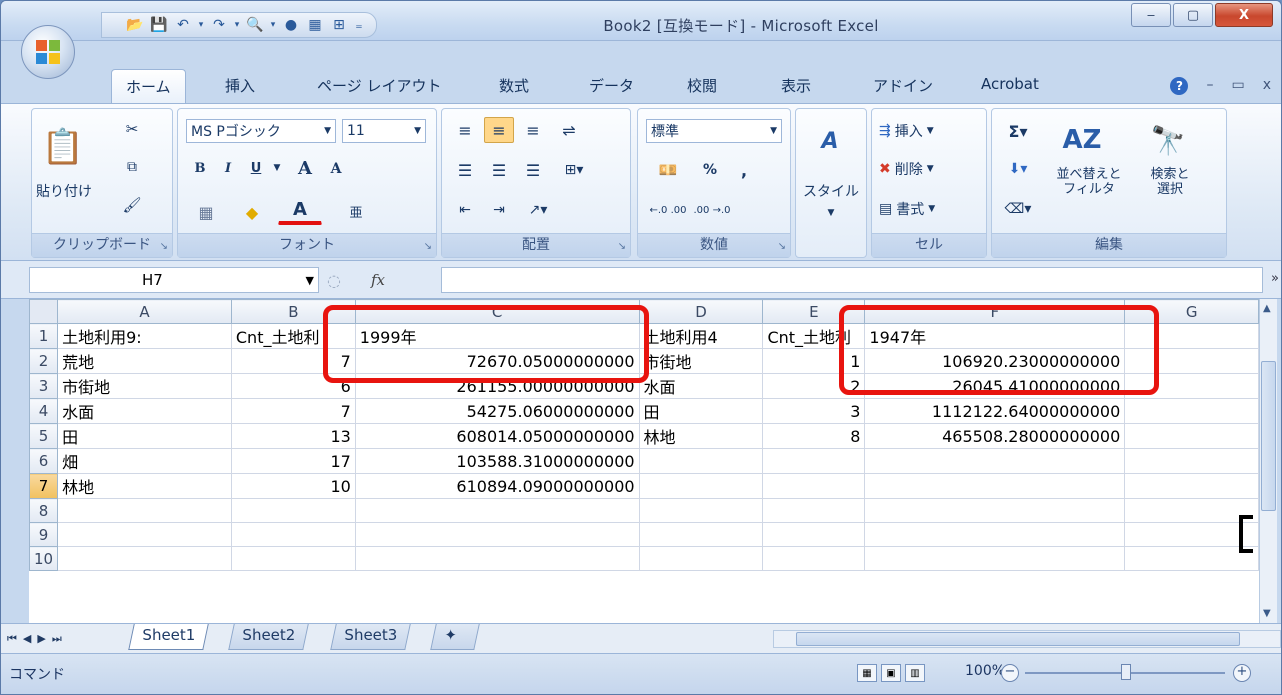 The image size is (1282, 695). I want to click on font-size-select: 11 ▼, so click(384, 131).